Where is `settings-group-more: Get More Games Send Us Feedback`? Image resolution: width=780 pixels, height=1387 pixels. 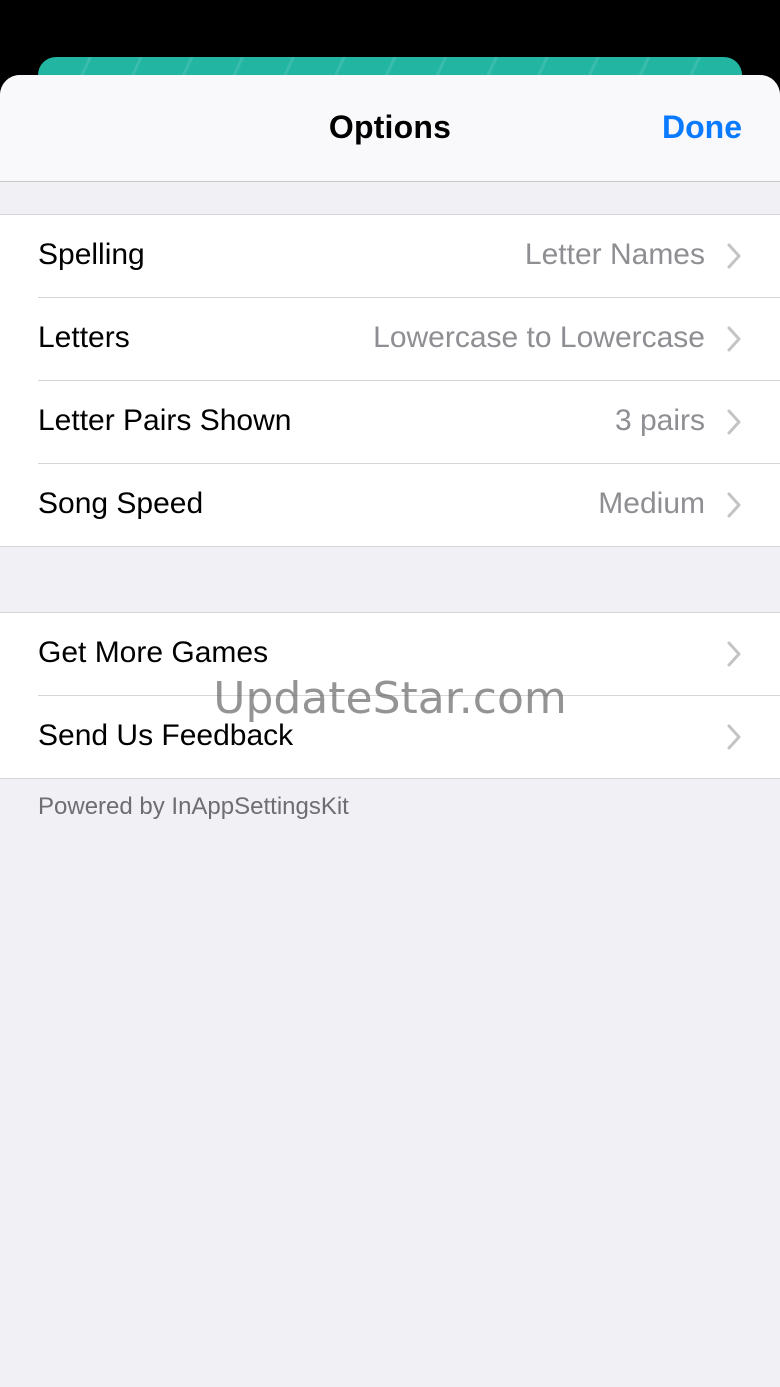 settings-group-more: Get More Games Send Us Feedback is located at coordinates (390, 695).